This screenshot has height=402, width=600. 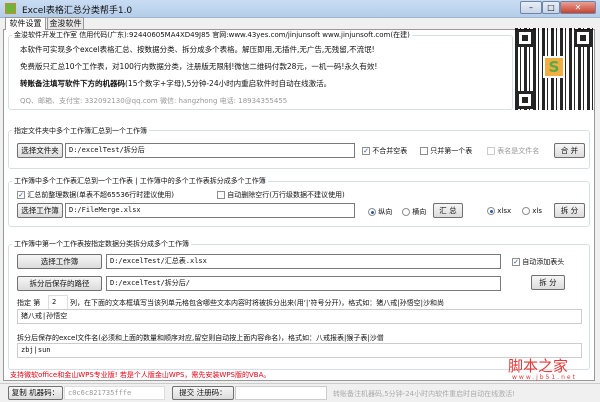 I want to click on machine-code-field: c0c6c821735fffe, so click(x=114, y=393).